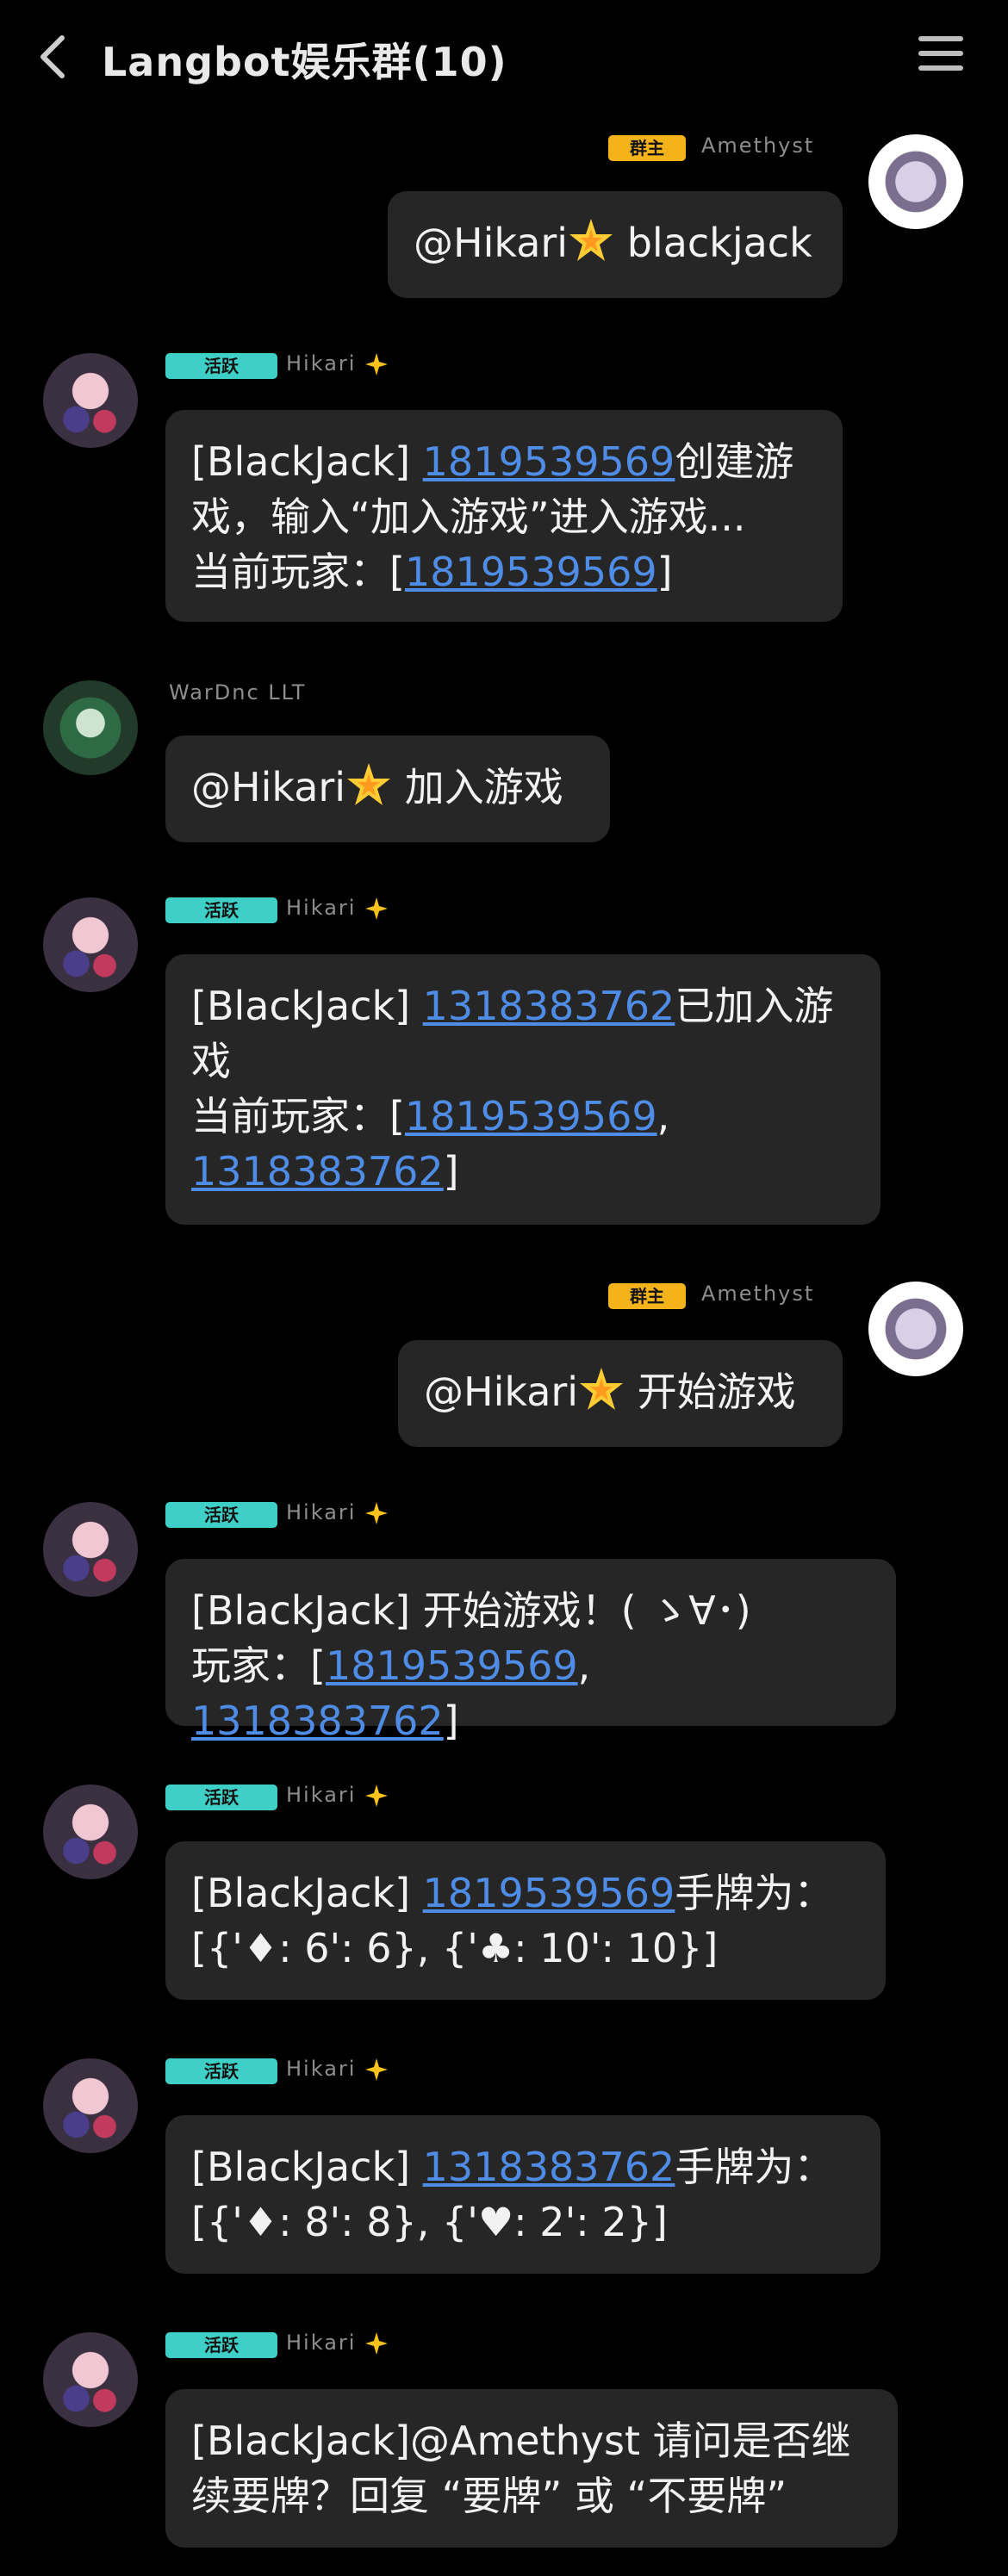 Image resolution: width=1008 pixels, height=2576 pixels. What do you see at coordinates (238, 692) in the screenshot?
I see `sender-nickname: WarDnc LLT` at bounding box center [238, 692].